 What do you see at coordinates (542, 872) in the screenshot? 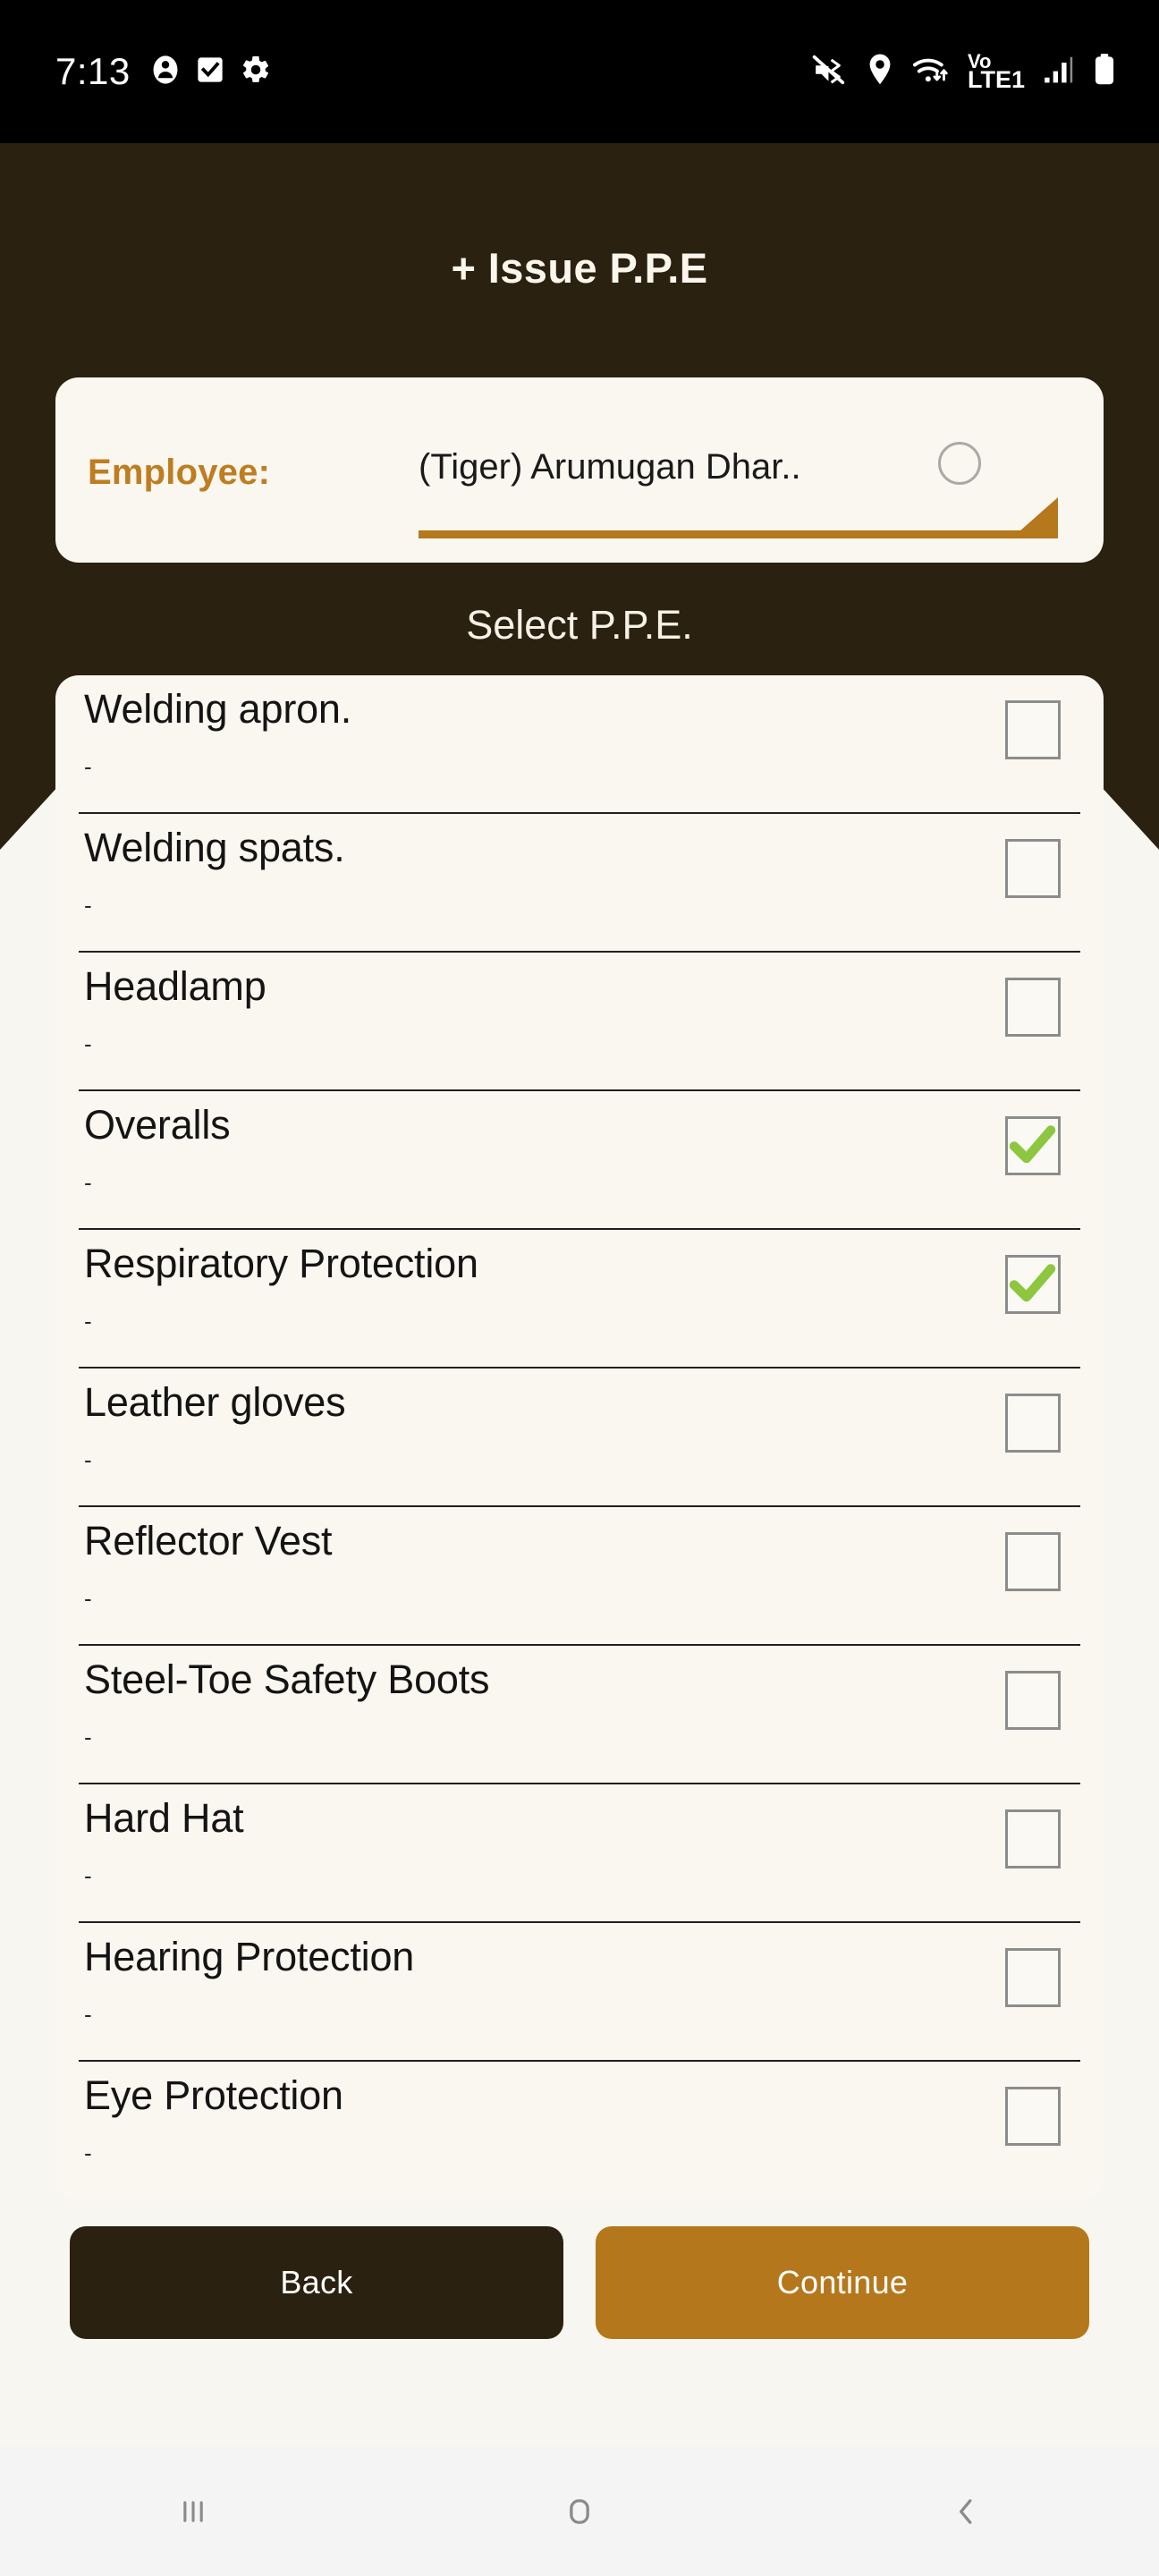
I see `ppe-item-texts: Welding spats. -` at bounding box center [542, 872].